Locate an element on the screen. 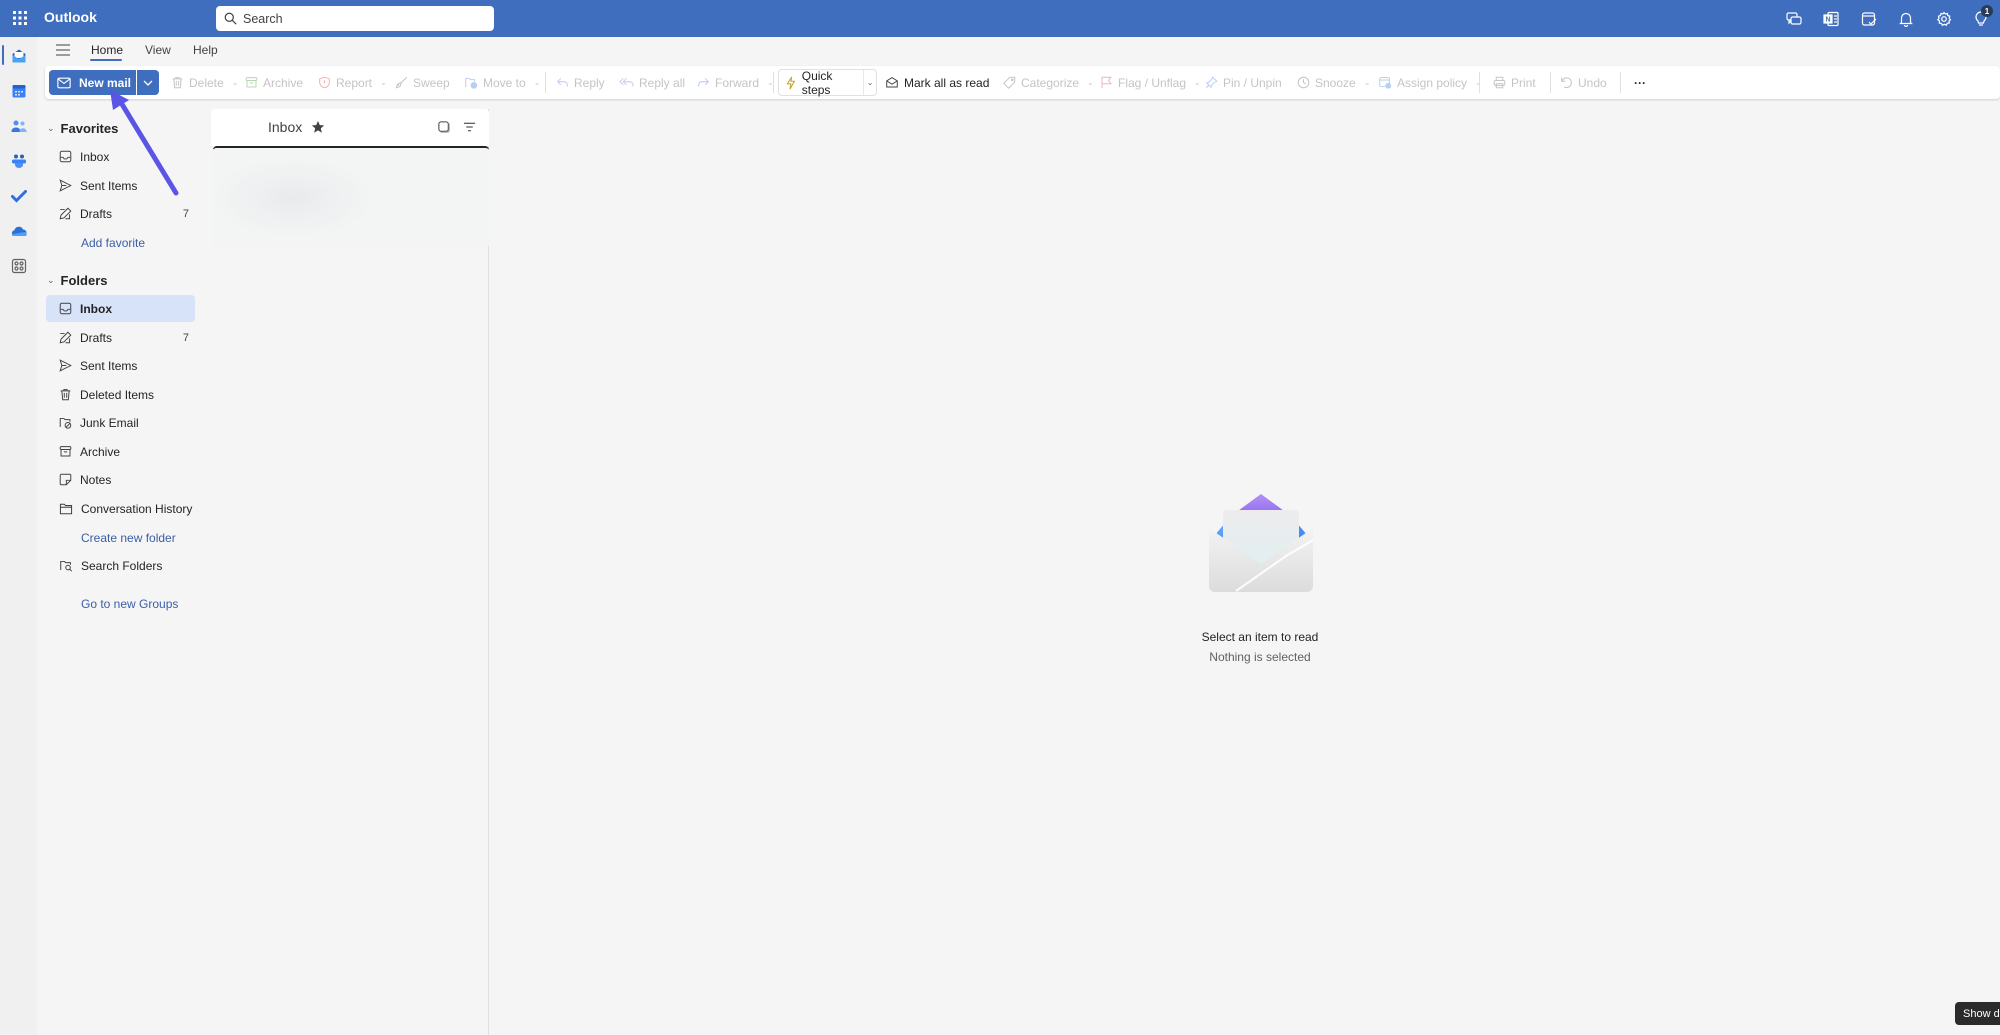 This screenshot has height=1035, width=2000. new-mail-dropdown-button is located at coordinates (148, 82).